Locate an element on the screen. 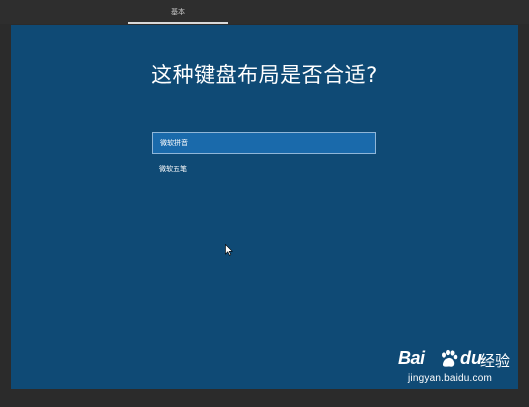  option-microsoft-wubi: 微软五笔 is located at coordinates (264, 169).